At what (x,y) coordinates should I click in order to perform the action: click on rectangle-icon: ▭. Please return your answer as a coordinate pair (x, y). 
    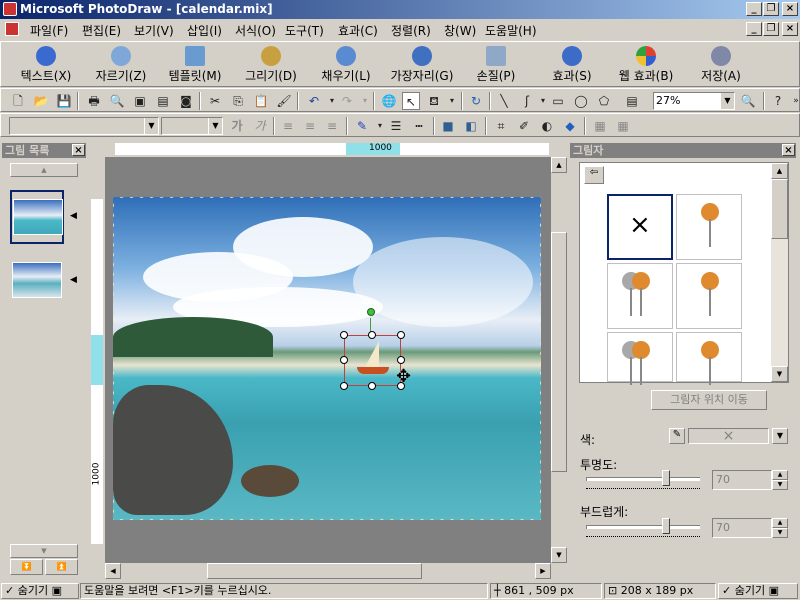
    Looking at the image, I should click on (558, 101).